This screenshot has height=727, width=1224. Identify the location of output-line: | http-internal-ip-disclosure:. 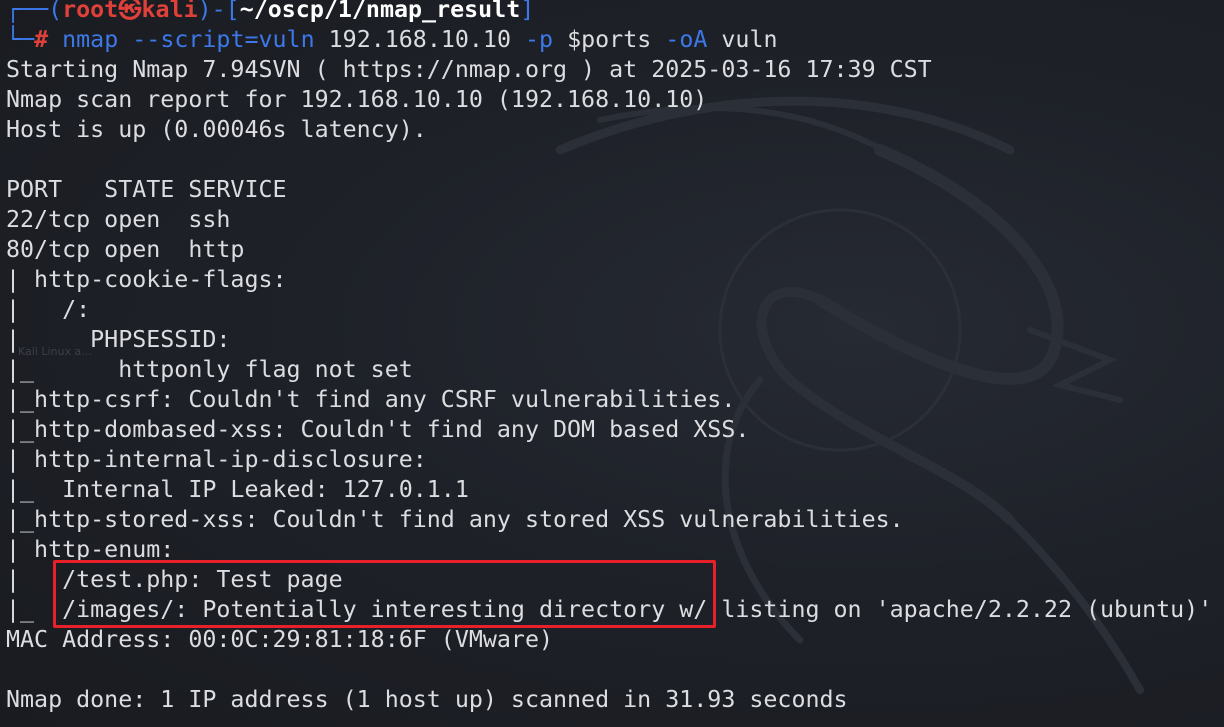
(223, 459).